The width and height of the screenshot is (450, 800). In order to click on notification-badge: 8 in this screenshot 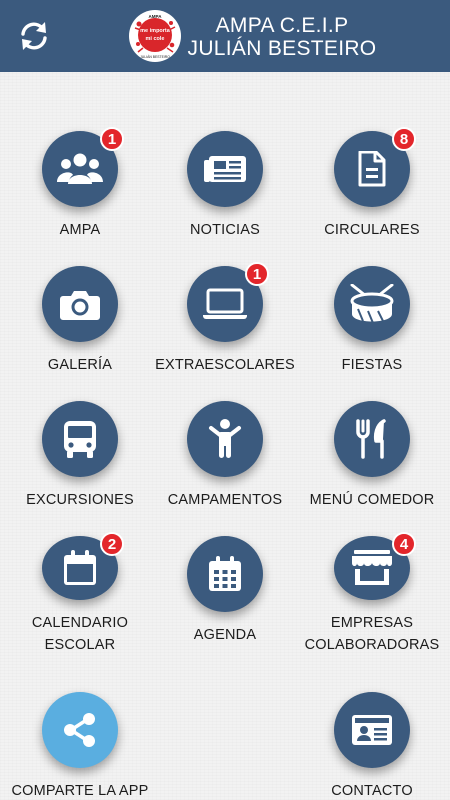, I will do `click(404, 139)`.